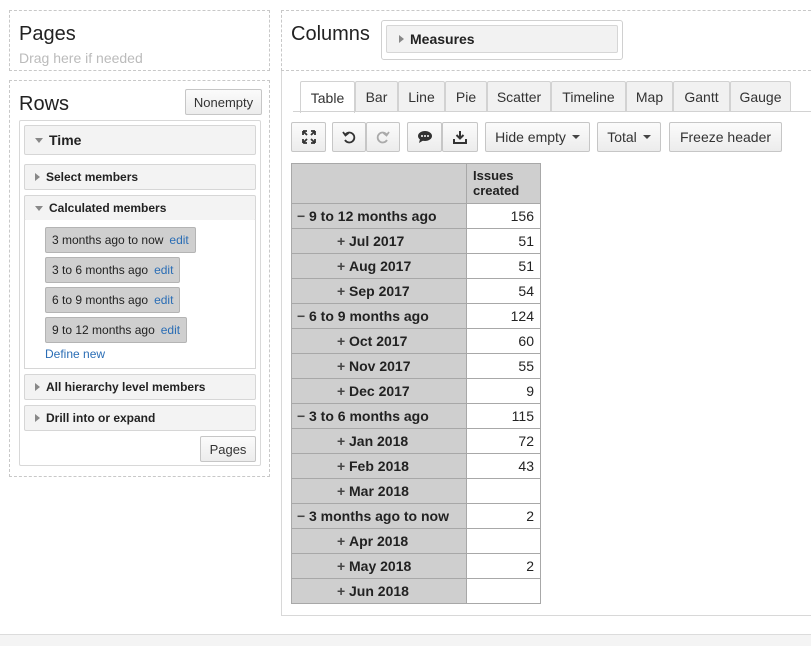 The image size is (811, 646). I want to click on measure-column-header: Issues created, so click(503, 183).